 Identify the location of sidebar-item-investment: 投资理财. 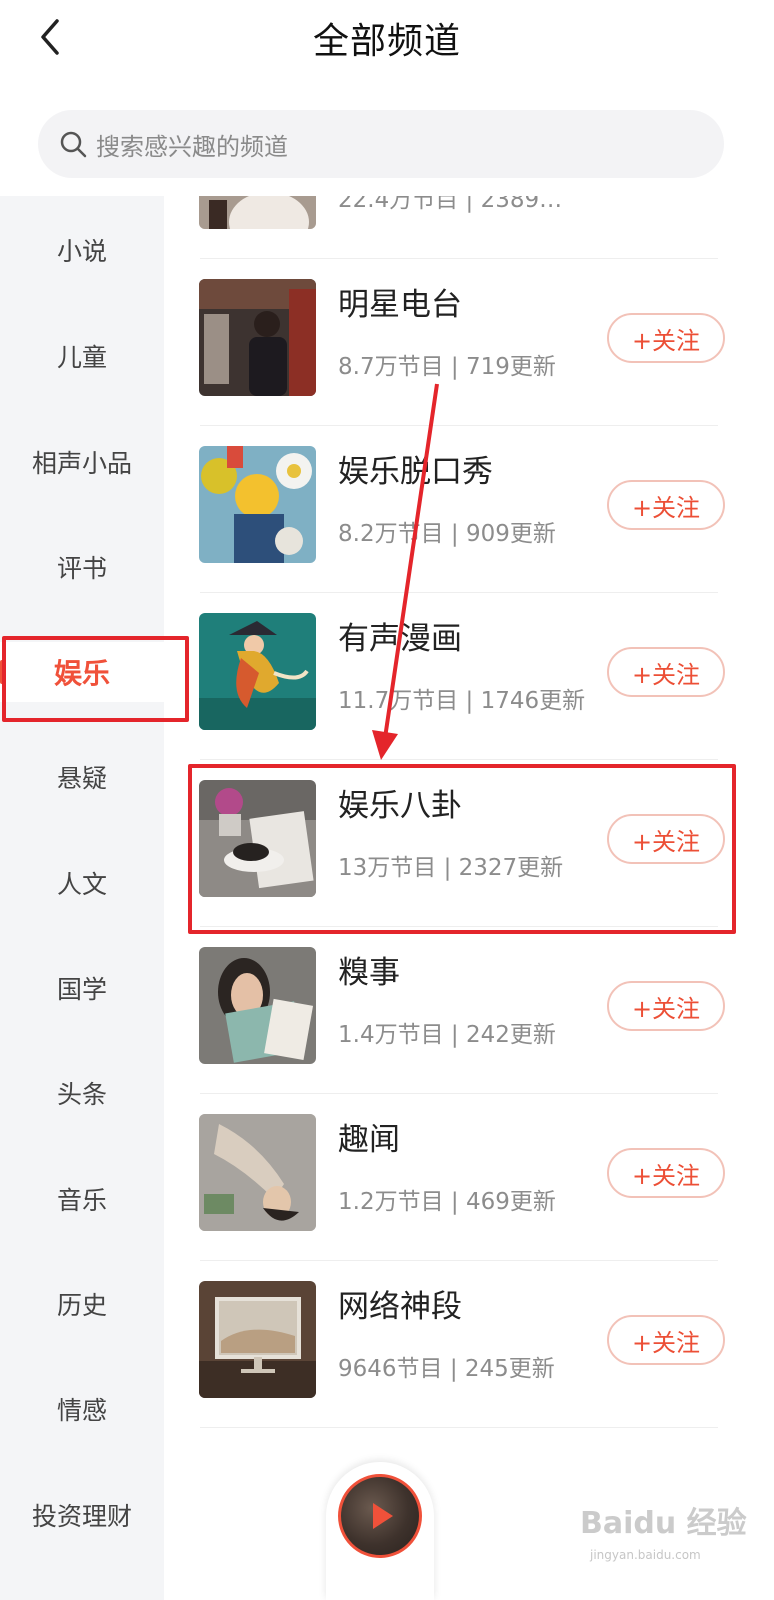
(82, 1515).